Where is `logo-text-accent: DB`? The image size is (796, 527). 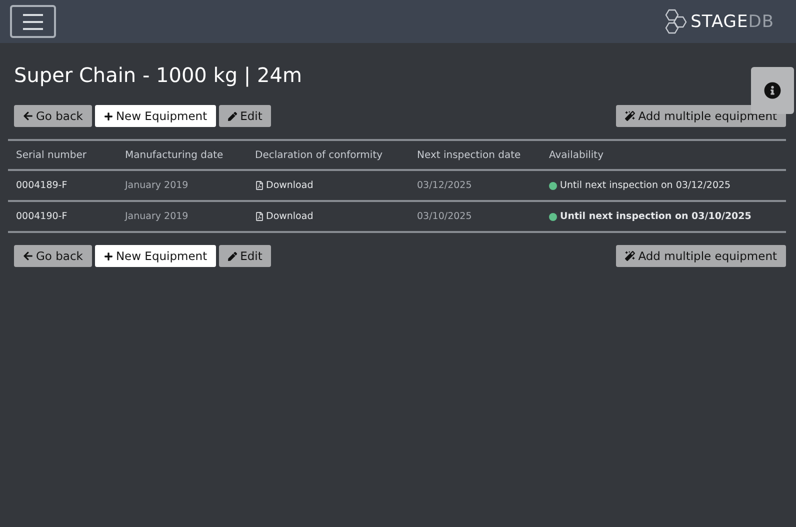 logo-text-accent: DB is located at coordinates (761, 22).